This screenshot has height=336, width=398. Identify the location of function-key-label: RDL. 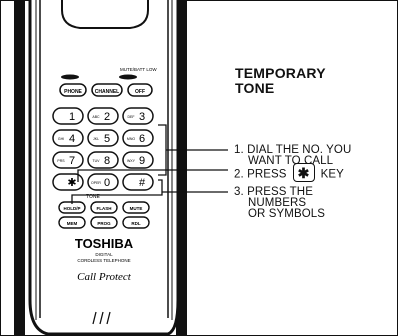
(135, 223).